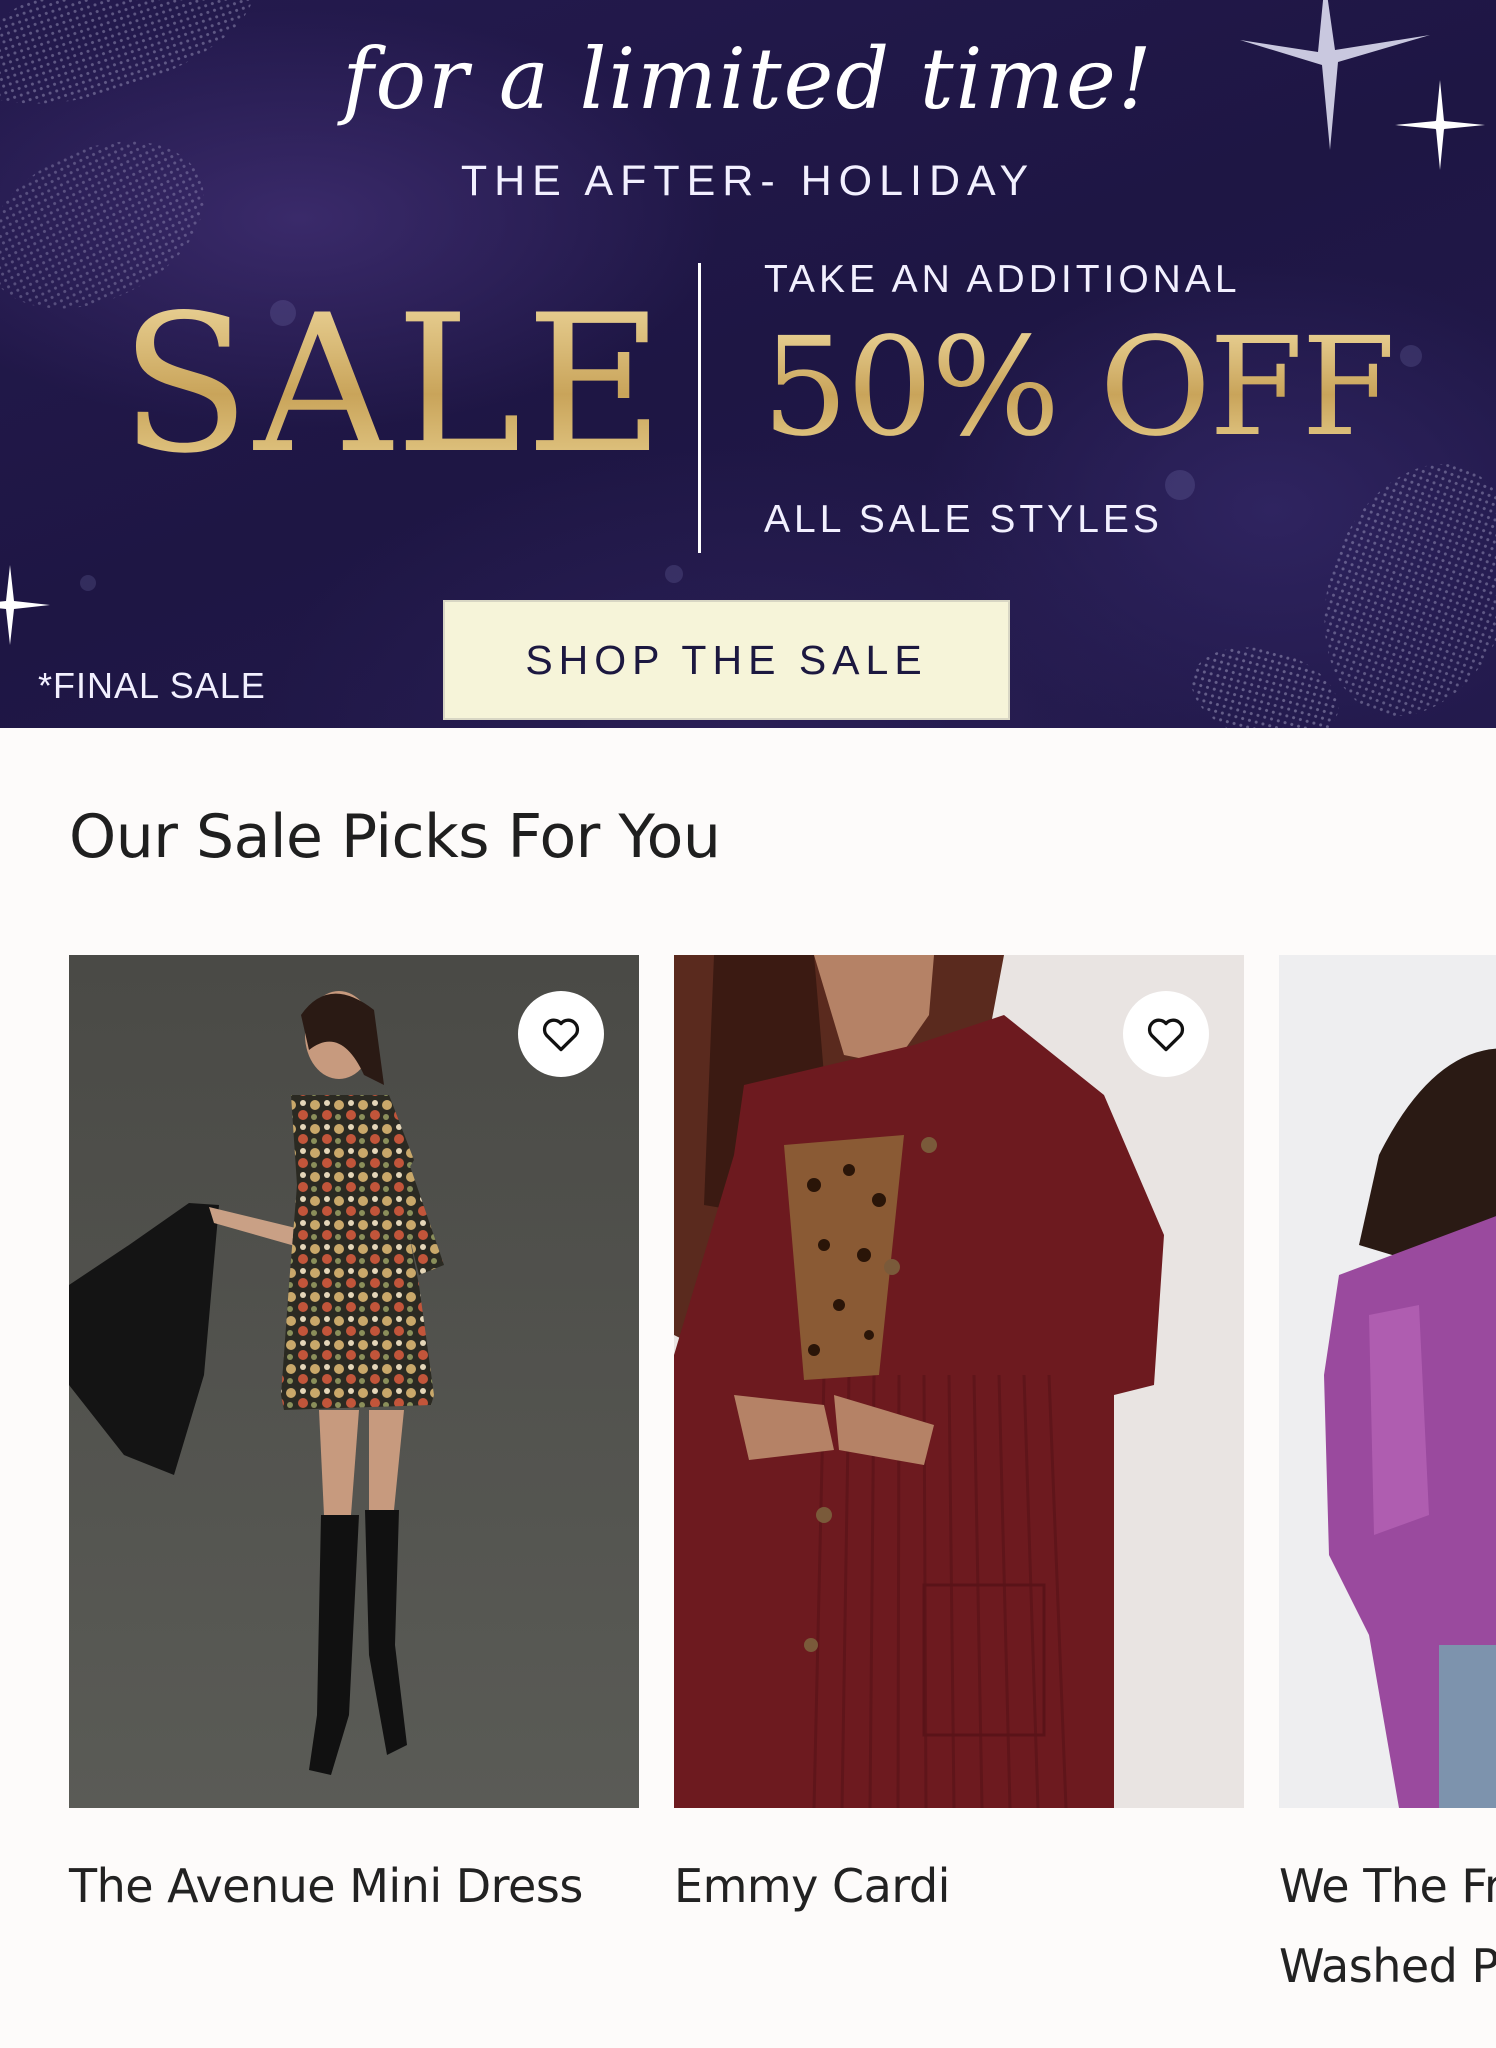  Describe the element at coordinates (1002, 279) in the screenshot. I see `offer-prefix: TAKE AN ADDITIONAL` at that location.